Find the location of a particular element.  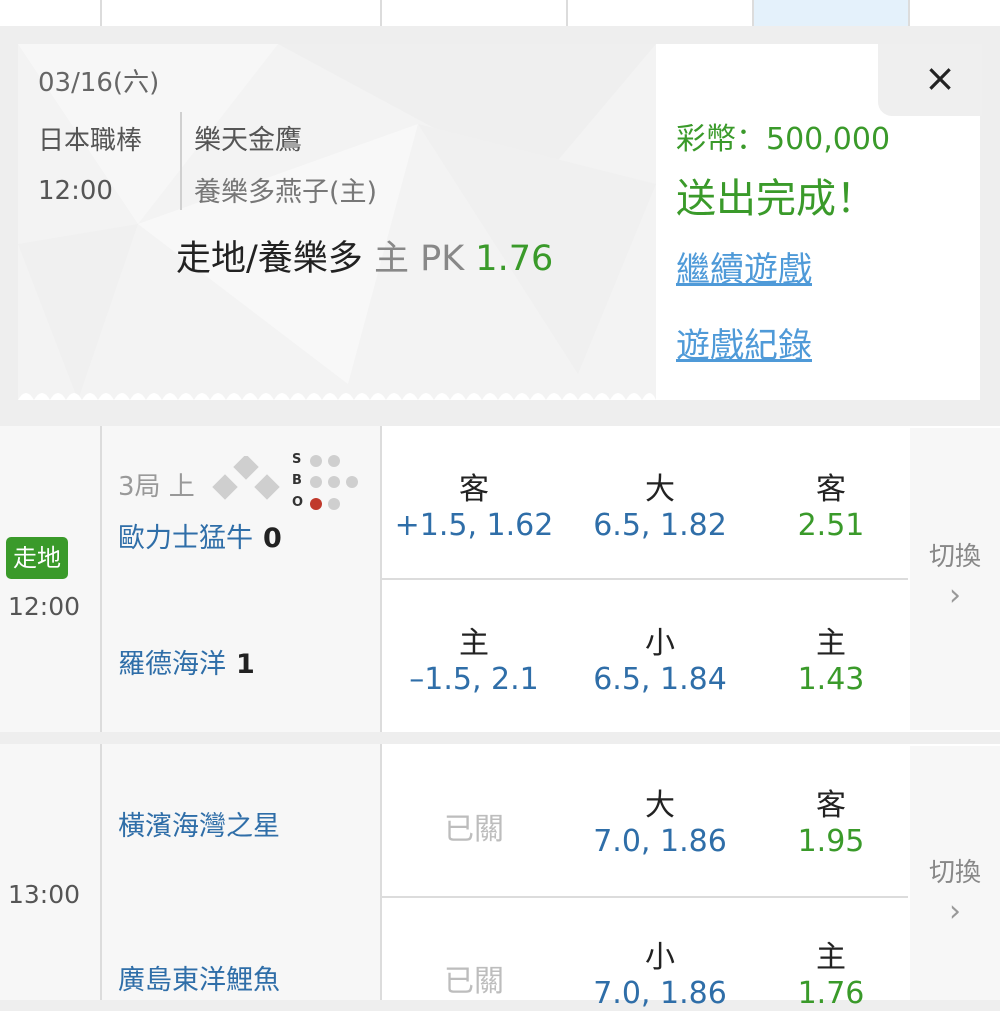

match-2-switch-button: 切換 › is located at coordinates (955, 873).